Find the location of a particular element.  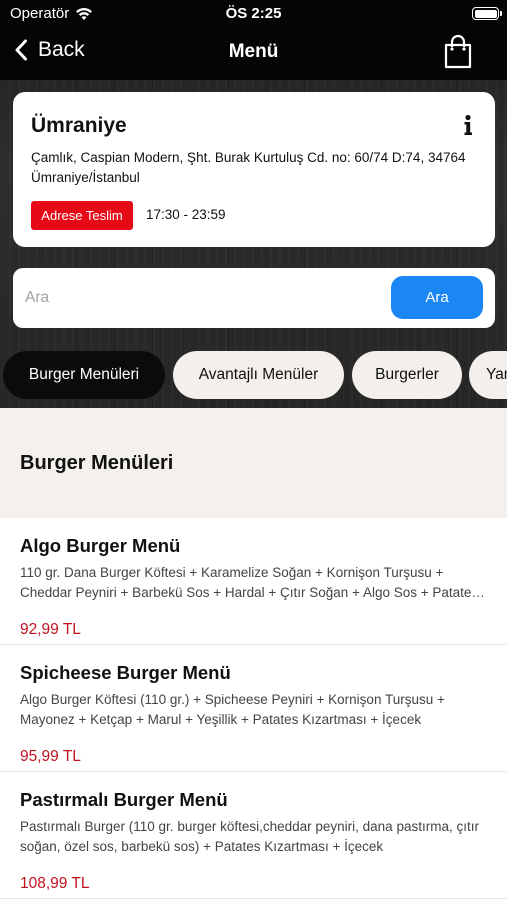

product-price: 92,99 TL is located at coordinates (50, 629).